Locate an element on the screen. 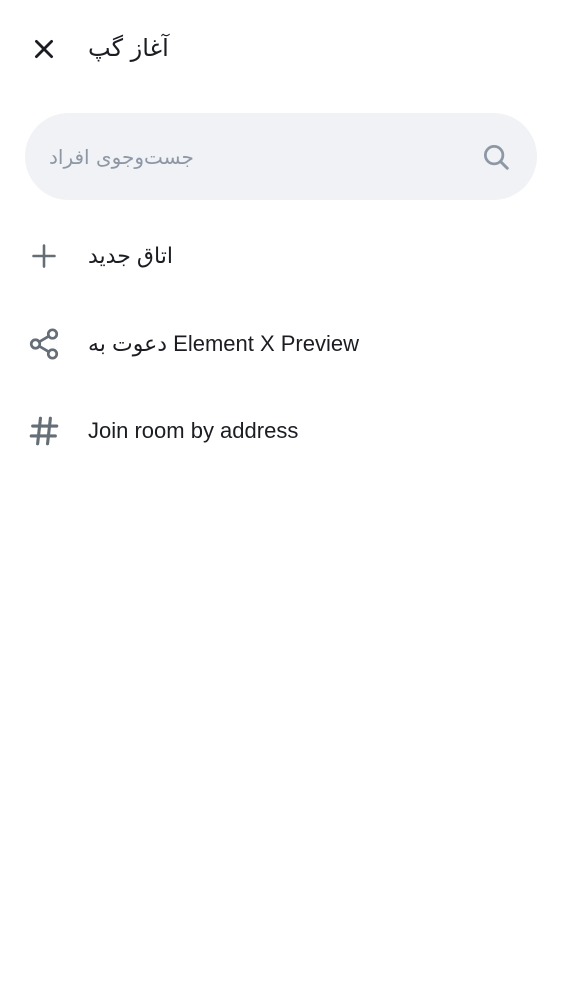 Image resolution: width=562 pixels, height=1000 pixels. plus-icon is located at coordinates (44, 256).